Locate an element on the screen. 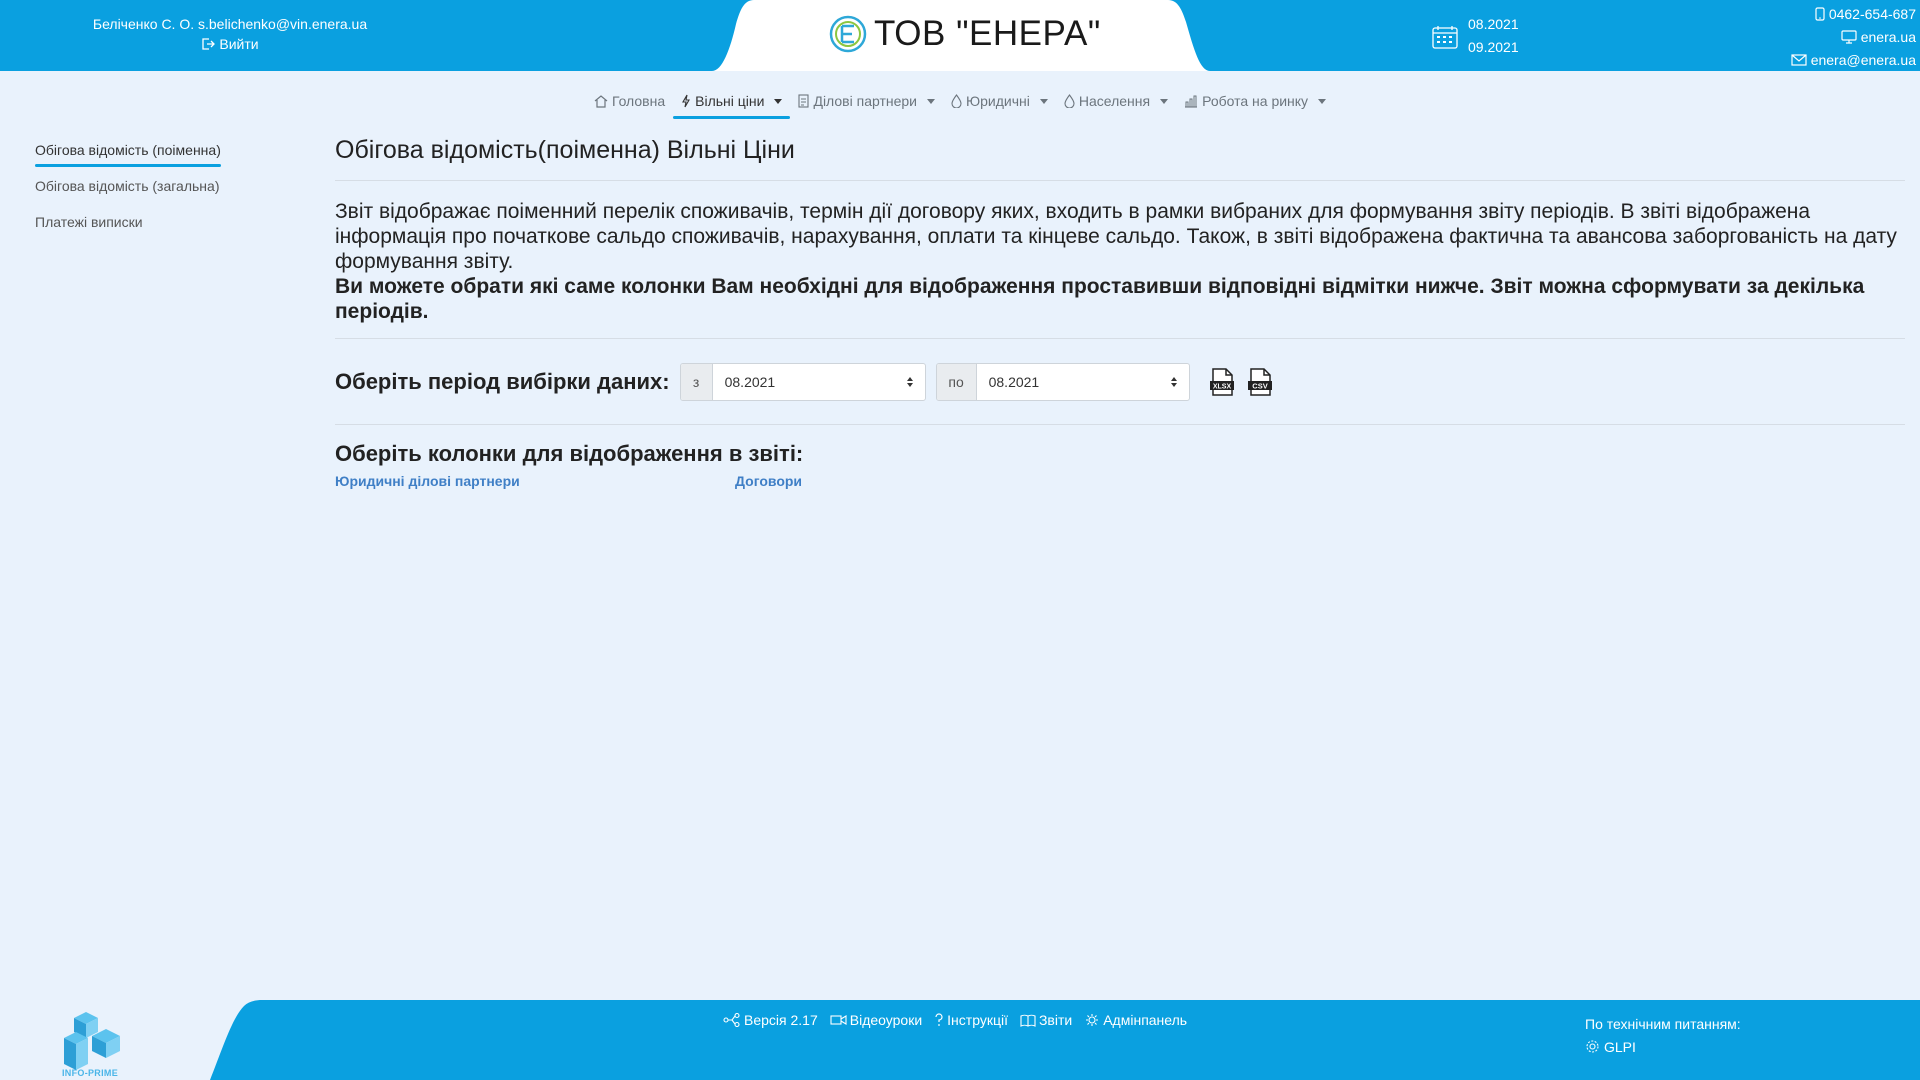 The image size is (1920, 1080). support-label: По технічним питанням: is located at coordinates (1663, 1023).